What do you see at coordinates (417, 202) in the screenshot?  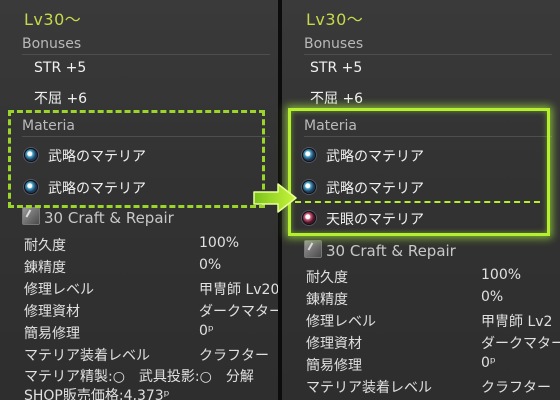 I see `new-materia-separator` at bounding box center [417, 202].